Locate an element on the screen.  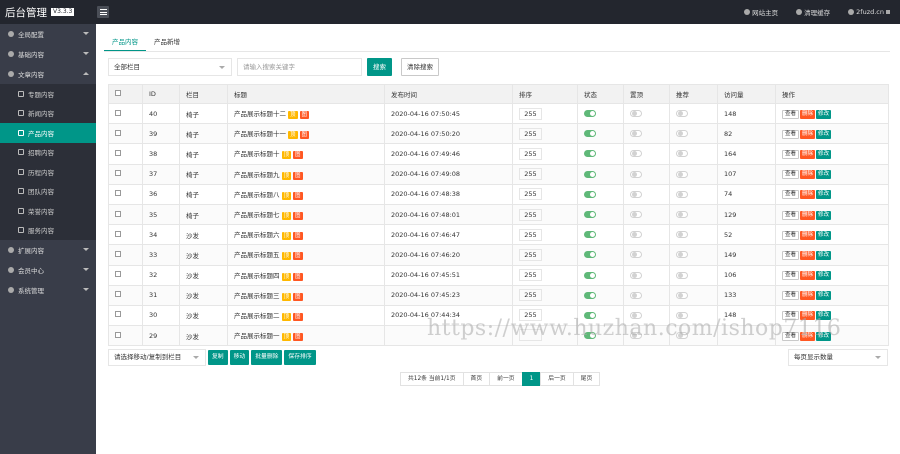
sidebar-sub-product: 产品内容 is located at coordinates (48, 133).